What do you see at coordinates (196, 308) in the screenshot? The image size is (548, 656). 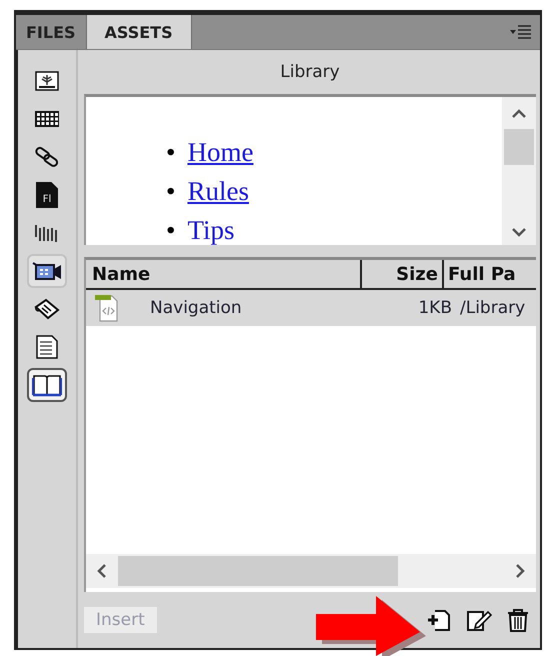 I see `table-cell: Navigation` at bounding box center [196, 308].